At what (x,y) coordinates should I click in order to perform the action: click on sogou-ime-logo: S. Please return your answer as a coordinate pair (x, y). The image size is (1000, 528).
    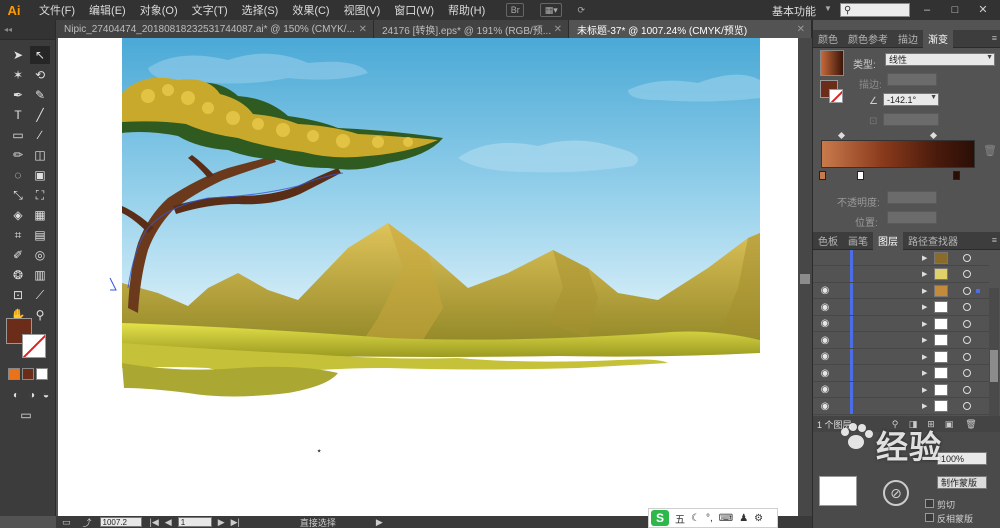
    Looking at the image, I should click on (660, 518).